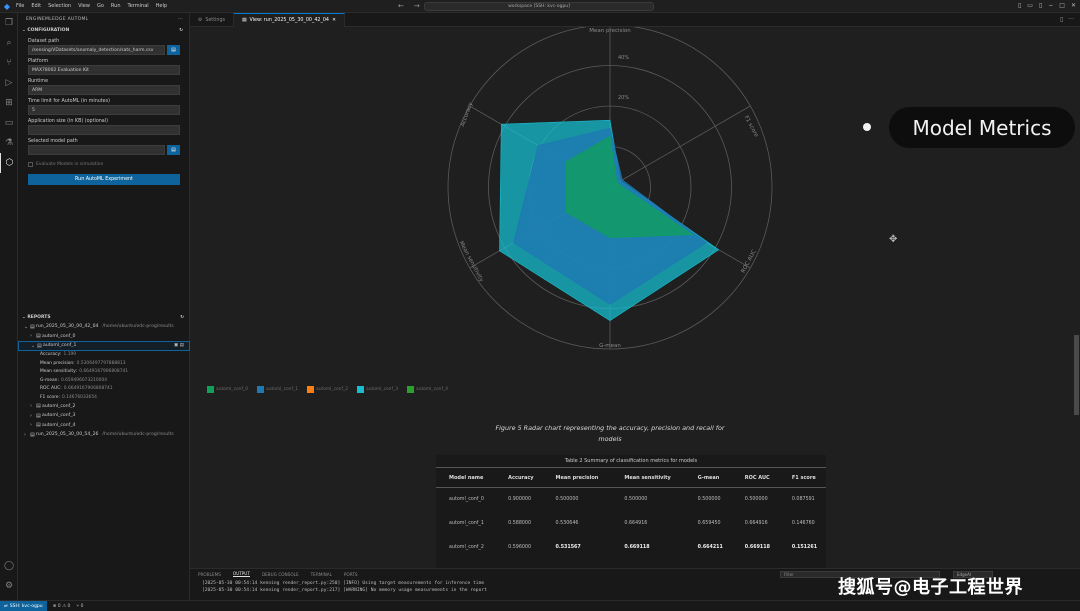  Describe the element at coordinates (290, 20) in the screenshot. I see `tab-view-run: ▤ View: run_2025_05_30_00_42_04 ✕` at that location.